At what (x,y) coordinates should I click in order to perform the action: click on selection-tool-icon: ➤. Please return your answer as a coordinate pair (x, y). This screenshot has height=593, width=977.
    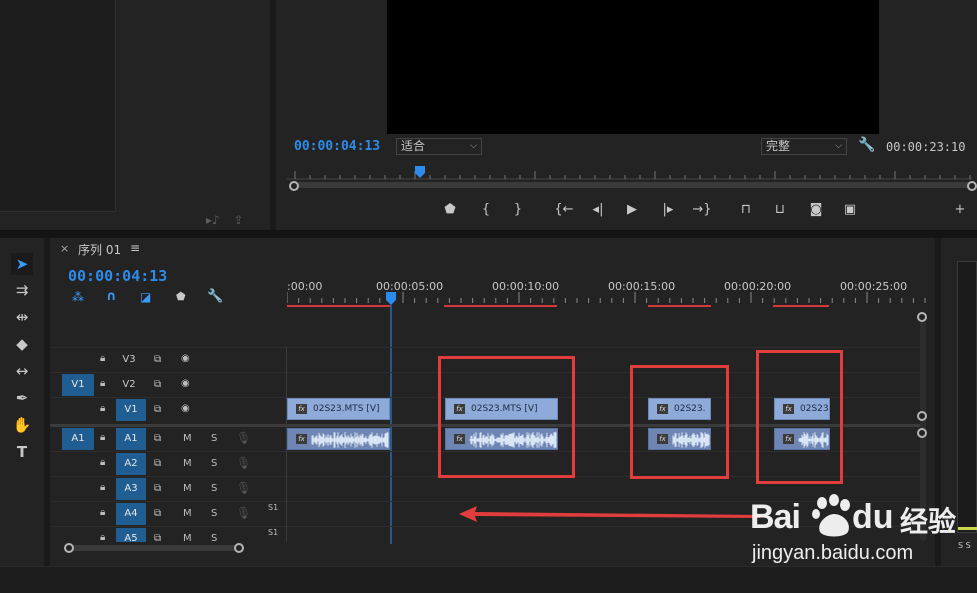
    Looking at the image, I should click on (22, 264).